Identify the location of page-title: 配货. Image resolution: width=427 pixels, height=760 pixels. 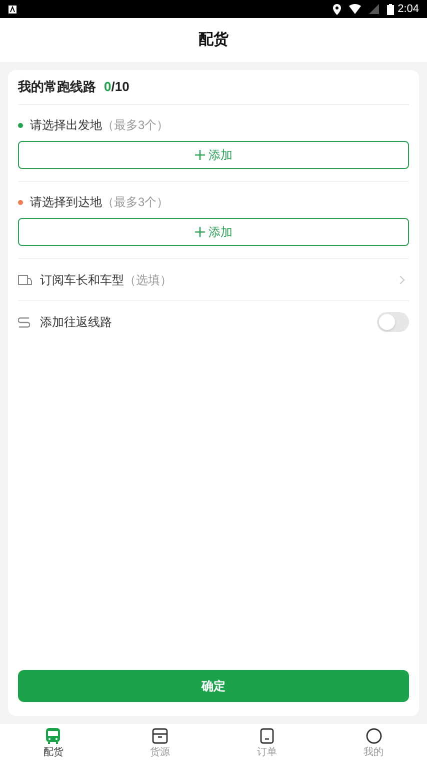
(213, 40).